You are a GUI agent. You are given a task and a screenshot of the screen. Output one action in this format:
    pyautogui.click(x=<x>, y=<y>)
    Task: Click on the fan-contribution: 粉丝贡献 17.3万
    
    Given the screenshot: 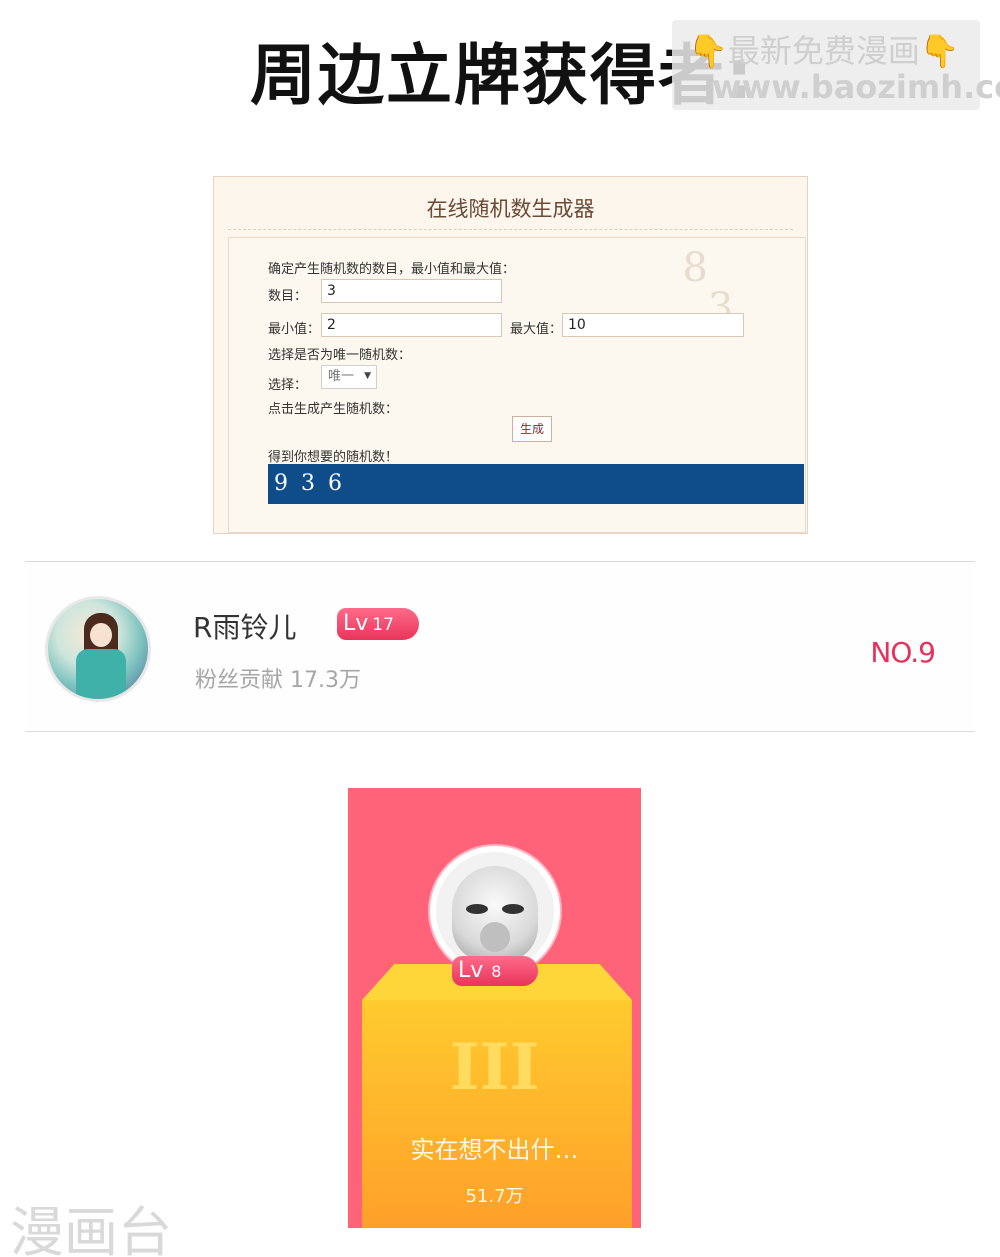 What is the action you would take?
    pyautogui.click(x=278, y=680)
    